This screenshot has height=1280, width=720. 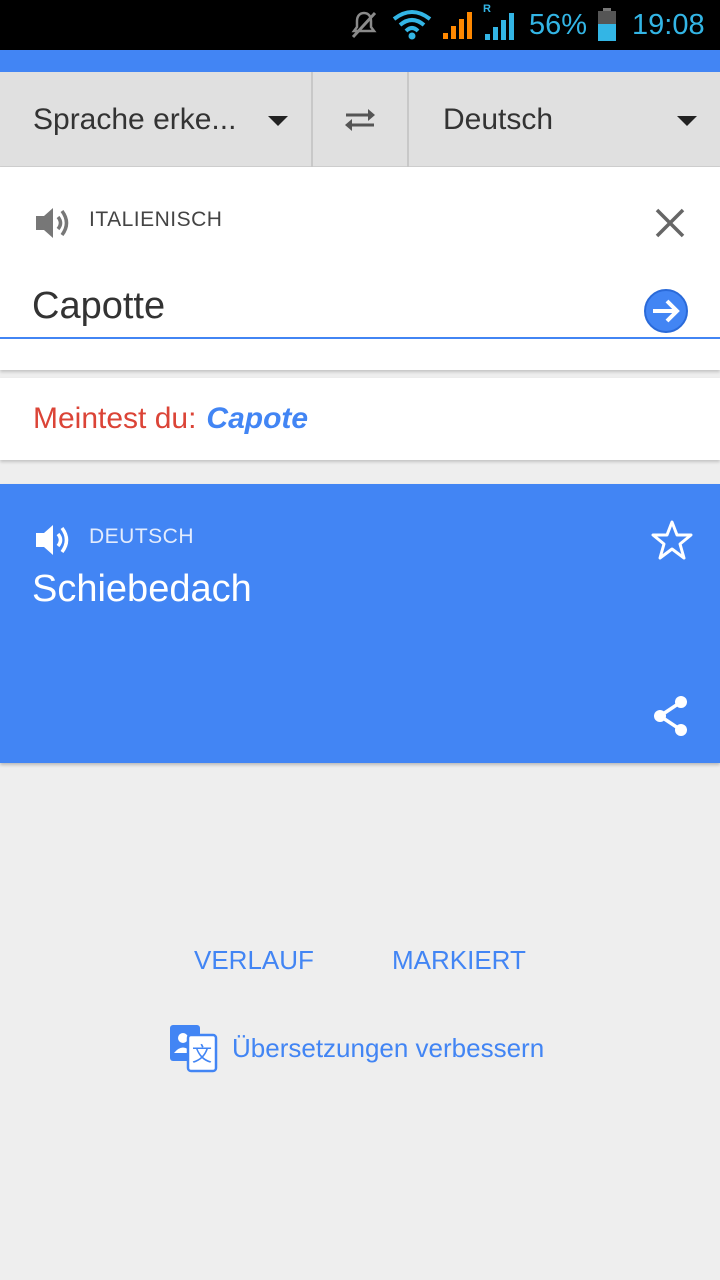 I want to click on target-language-label: Deutsch, so click(x=498, y=119).